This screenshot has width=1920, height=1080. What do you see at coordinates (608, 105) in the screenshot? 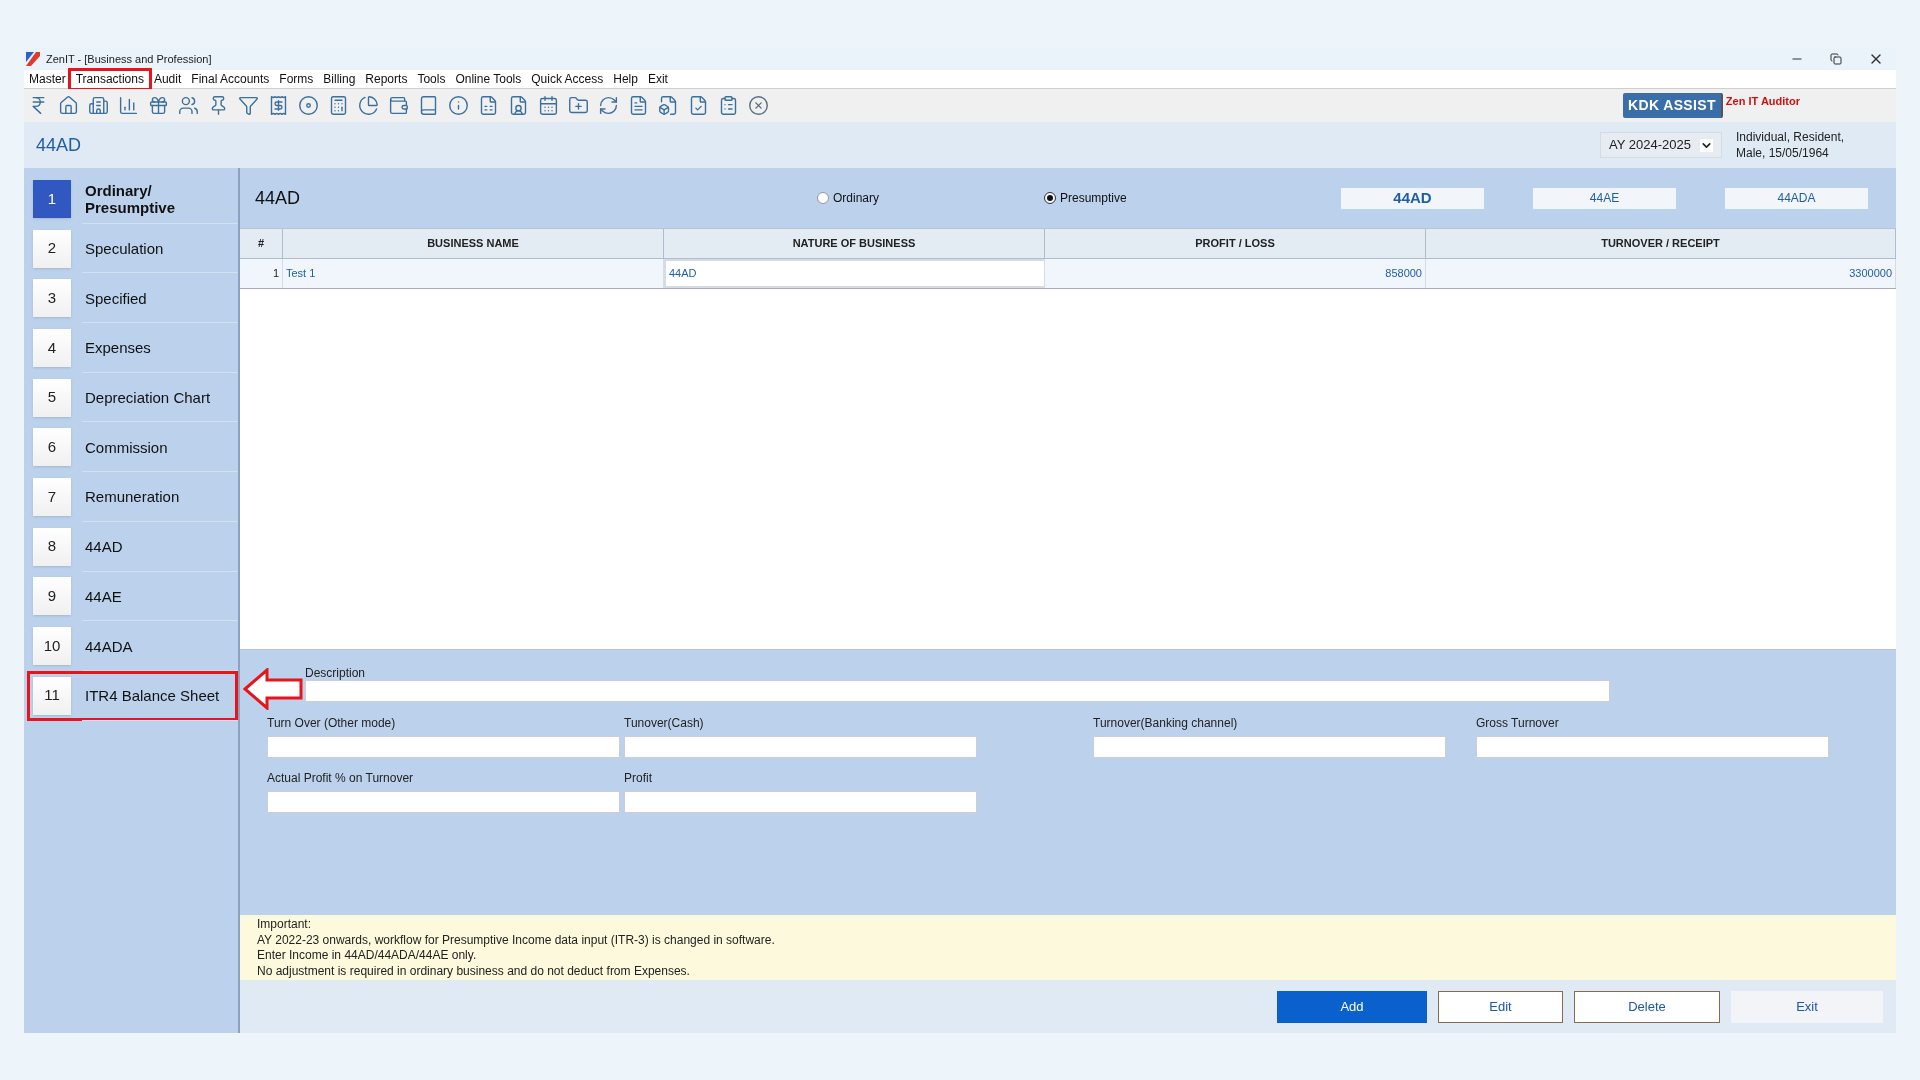
I see `refresh-icon` at bounding box center [608, 105].